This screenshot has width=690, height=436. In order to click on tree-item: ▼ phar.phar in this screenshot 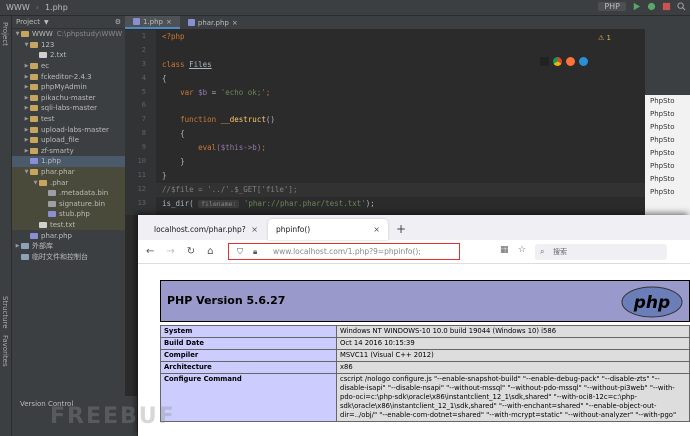, I will do `click(68, 172)`.